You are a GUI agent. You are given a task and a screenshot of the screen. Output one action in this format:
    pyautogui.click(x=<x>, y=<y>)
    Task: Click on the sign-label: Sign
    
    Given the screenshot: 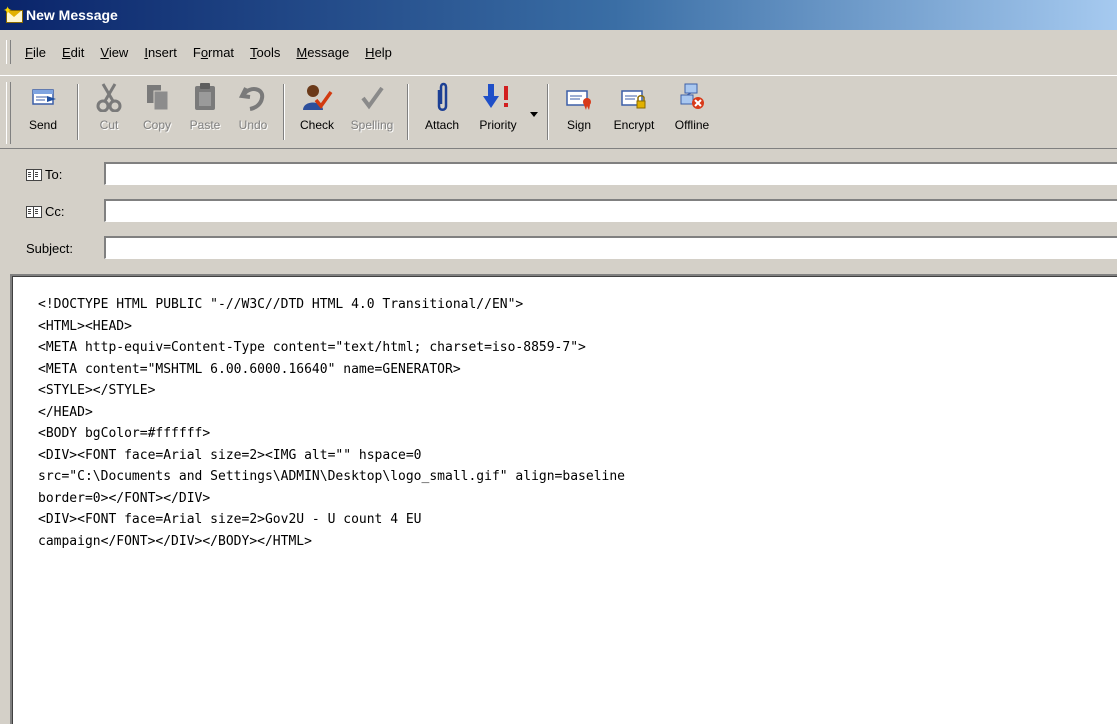 What is the action you would take?
    pyautogui.click(x=579, y=125)
    